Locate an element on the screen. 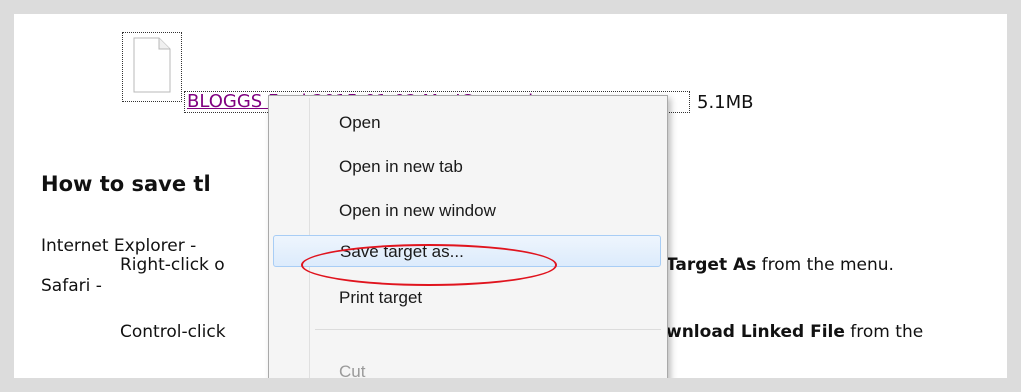  menu-item-print-target: Print target is located at coordinates (467, 298).